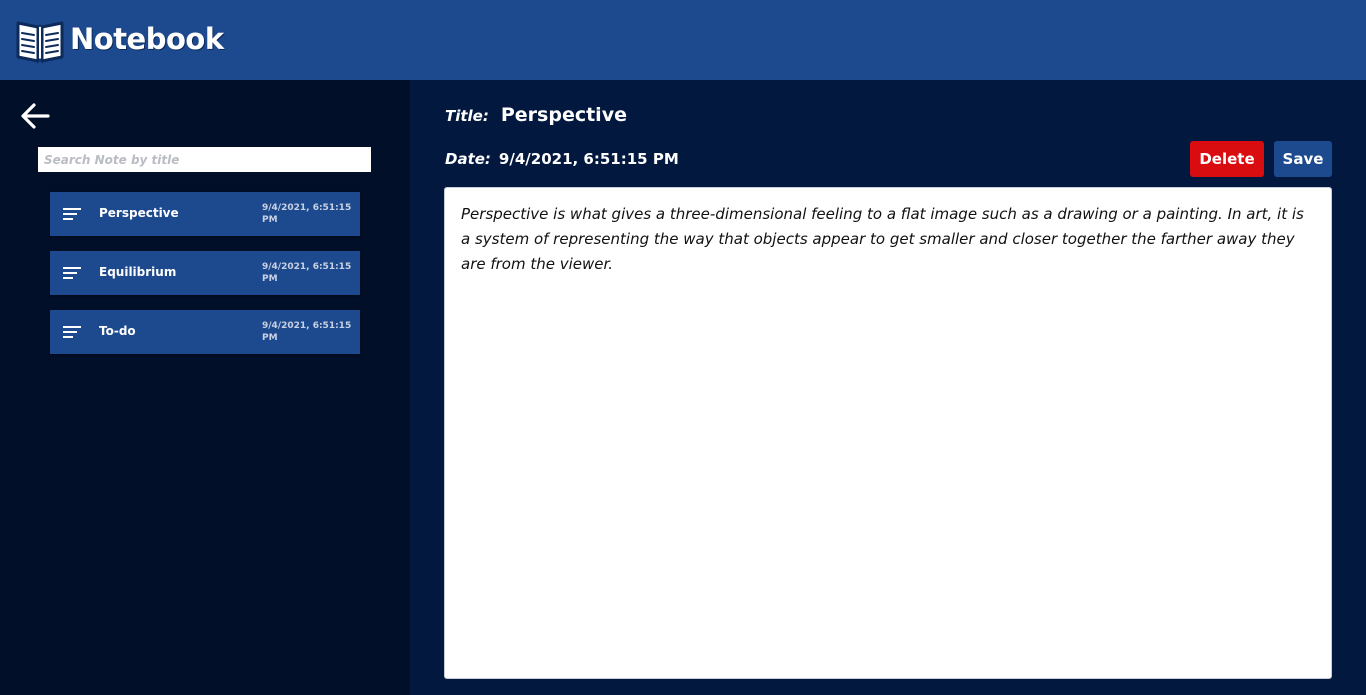 The height and width of the screenshot is (695, 1366). Describe the element at coordinates (147, 39) in the screenshot. I see `app-title: Notebook` at that location.